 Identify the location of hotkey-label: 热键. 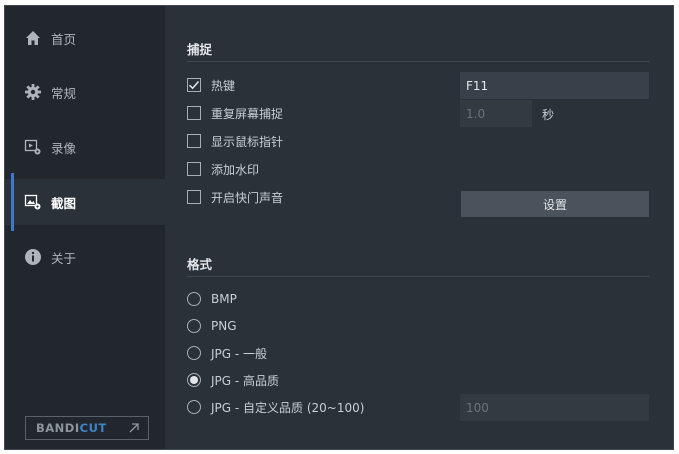
(223, 85).